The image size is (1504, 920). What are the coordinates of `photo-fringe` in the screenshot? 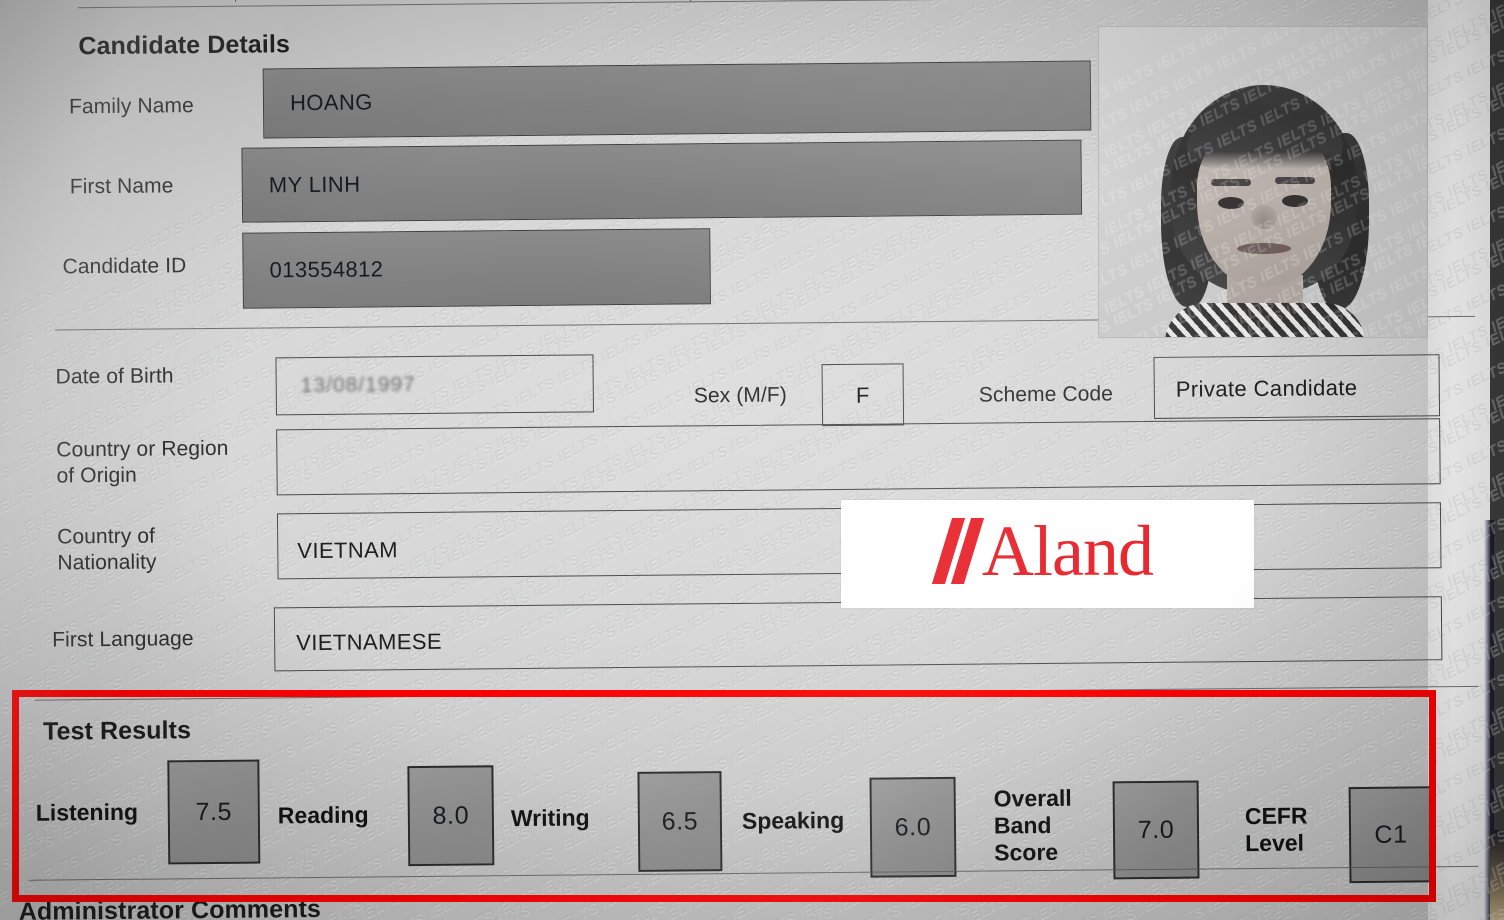 It's located at (1265, 140).